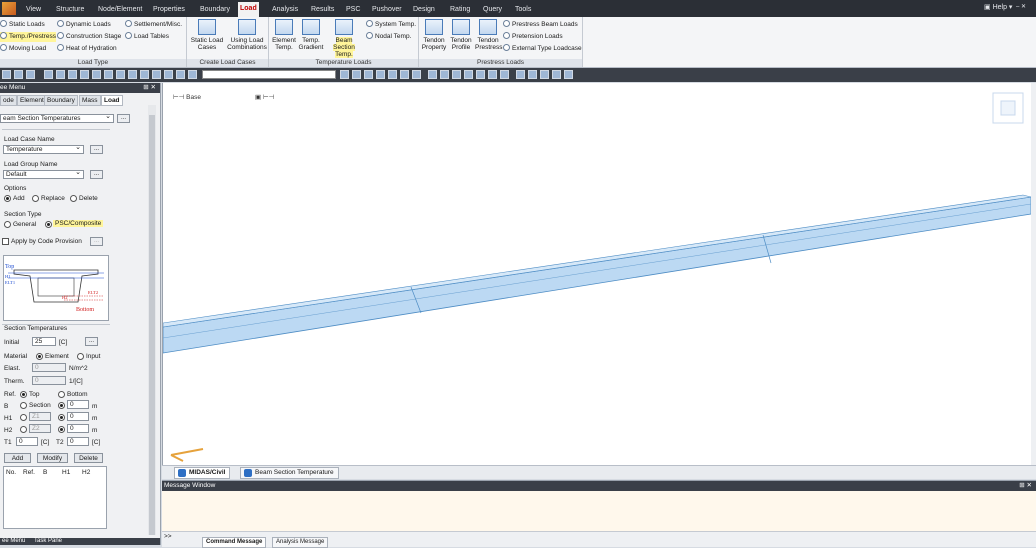 The height and width of the screenshot is (548, 1036). I want to click on load-tables-button: Load Tables, so click(147, 37).